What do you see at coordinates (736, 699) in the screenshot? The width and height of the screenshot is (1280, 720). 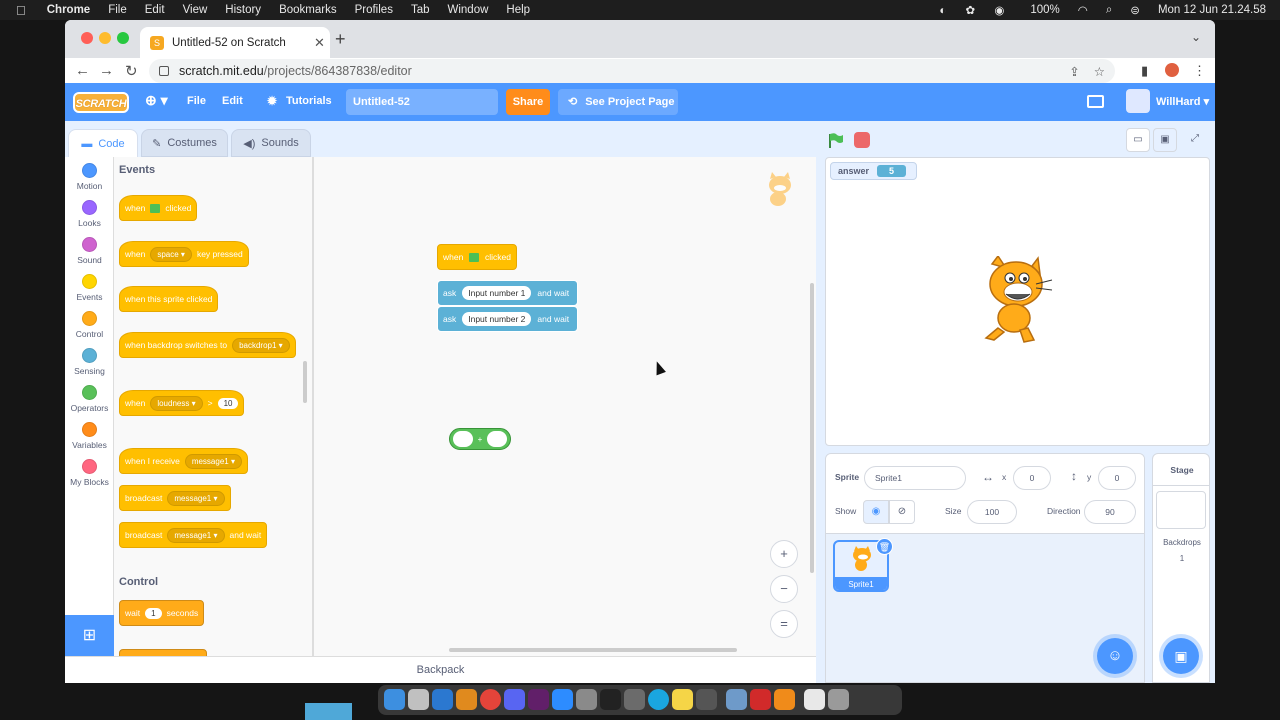 I see `preview-icon` at bounding box center [736, 699].